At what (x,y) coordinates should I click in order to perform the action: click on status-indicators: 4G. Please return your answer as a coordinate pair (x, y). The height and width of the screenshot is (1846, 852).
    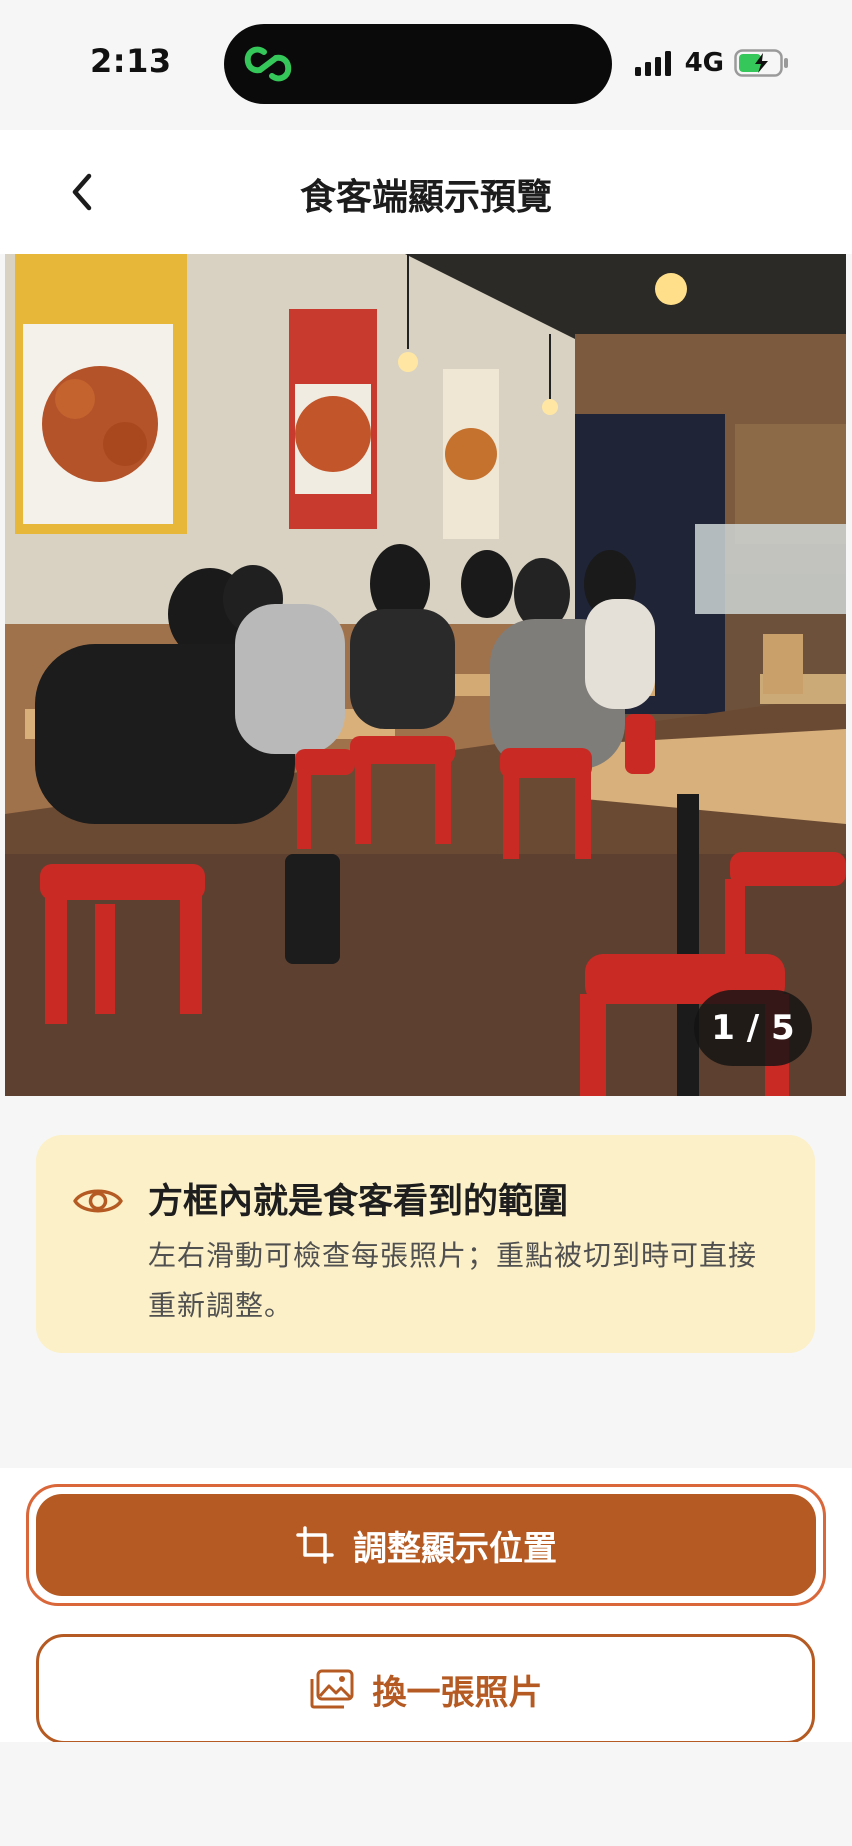
    Looking at the image, I should click on (712, 63).